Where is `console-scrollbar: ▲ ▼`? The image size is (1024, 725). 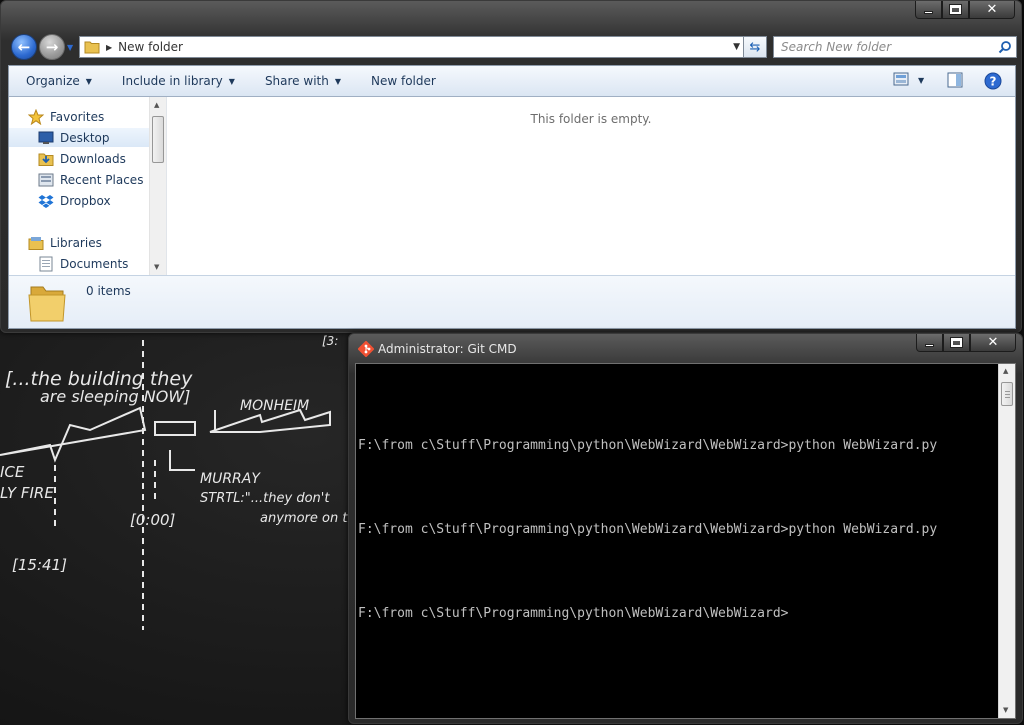 console-scrollbar: ▲ ▼ is located at coordinates (1006, 541).